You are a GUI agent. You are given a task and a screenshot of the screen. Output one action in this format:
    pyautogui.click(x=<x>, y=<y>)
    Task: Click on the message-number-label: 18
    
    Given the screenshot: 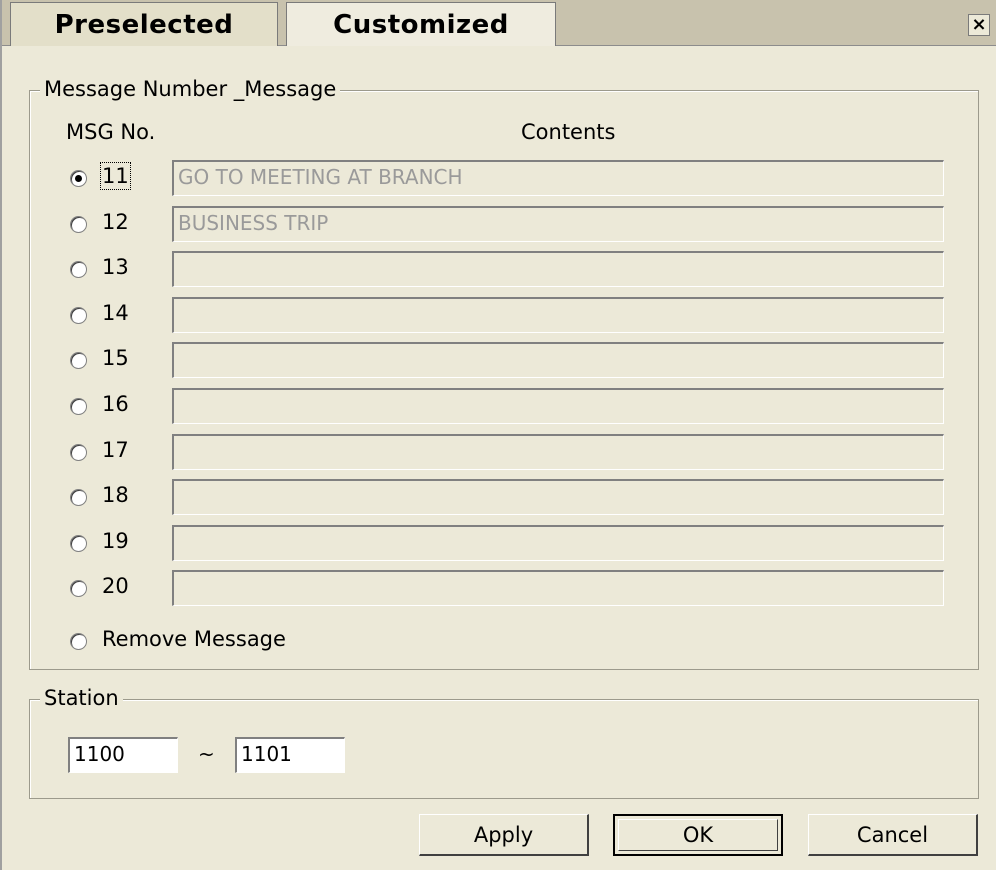 What is the action you would take?
    pyautogui.click(x=115, y=495)
    